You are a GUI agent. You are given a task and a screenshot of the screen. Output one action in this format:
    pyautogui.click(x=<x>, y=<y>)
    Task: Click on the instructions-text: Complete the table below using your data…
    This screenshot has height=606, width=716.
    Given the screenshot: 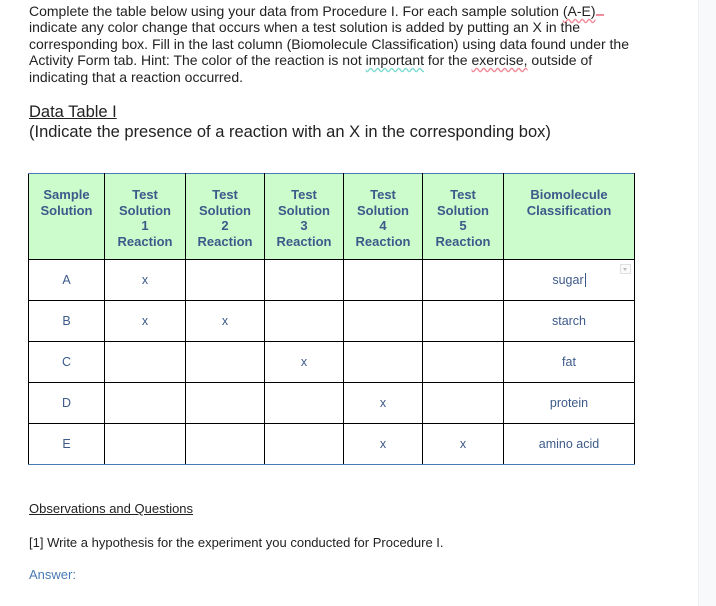 What is the action you would take?
    pyautogui.click(x=296, y=11)
    